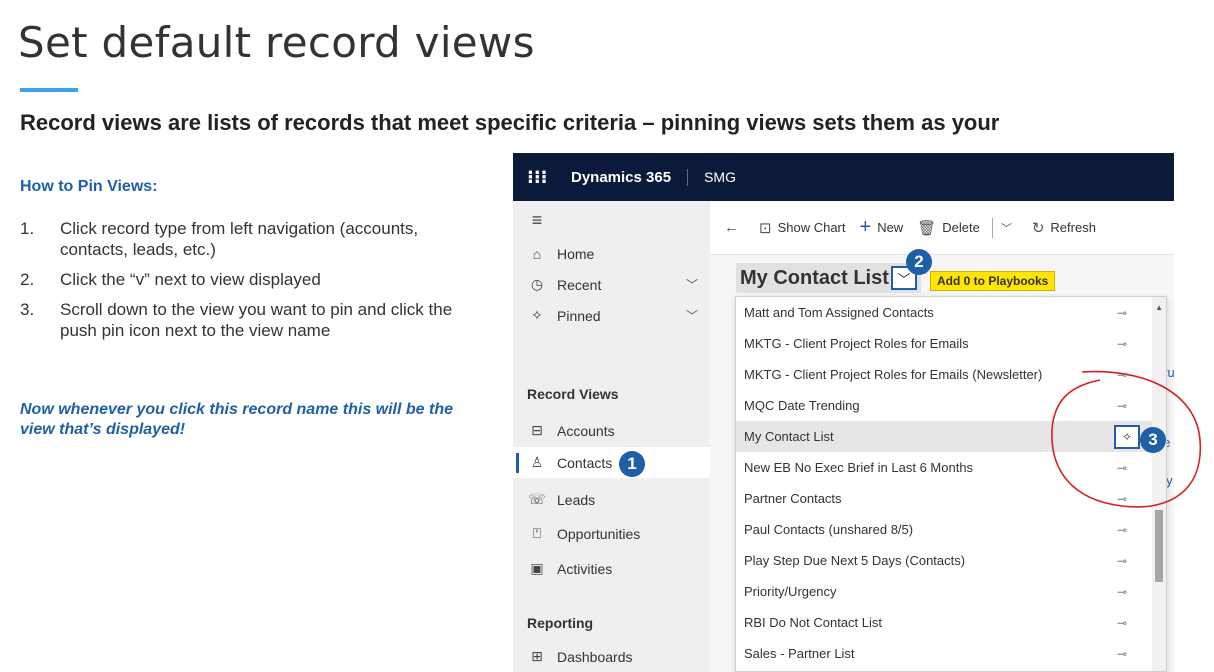 The width and height of the screenshot is (1214, 672). I want to click on sidebar-item-label: Activities, so click(585, 568).